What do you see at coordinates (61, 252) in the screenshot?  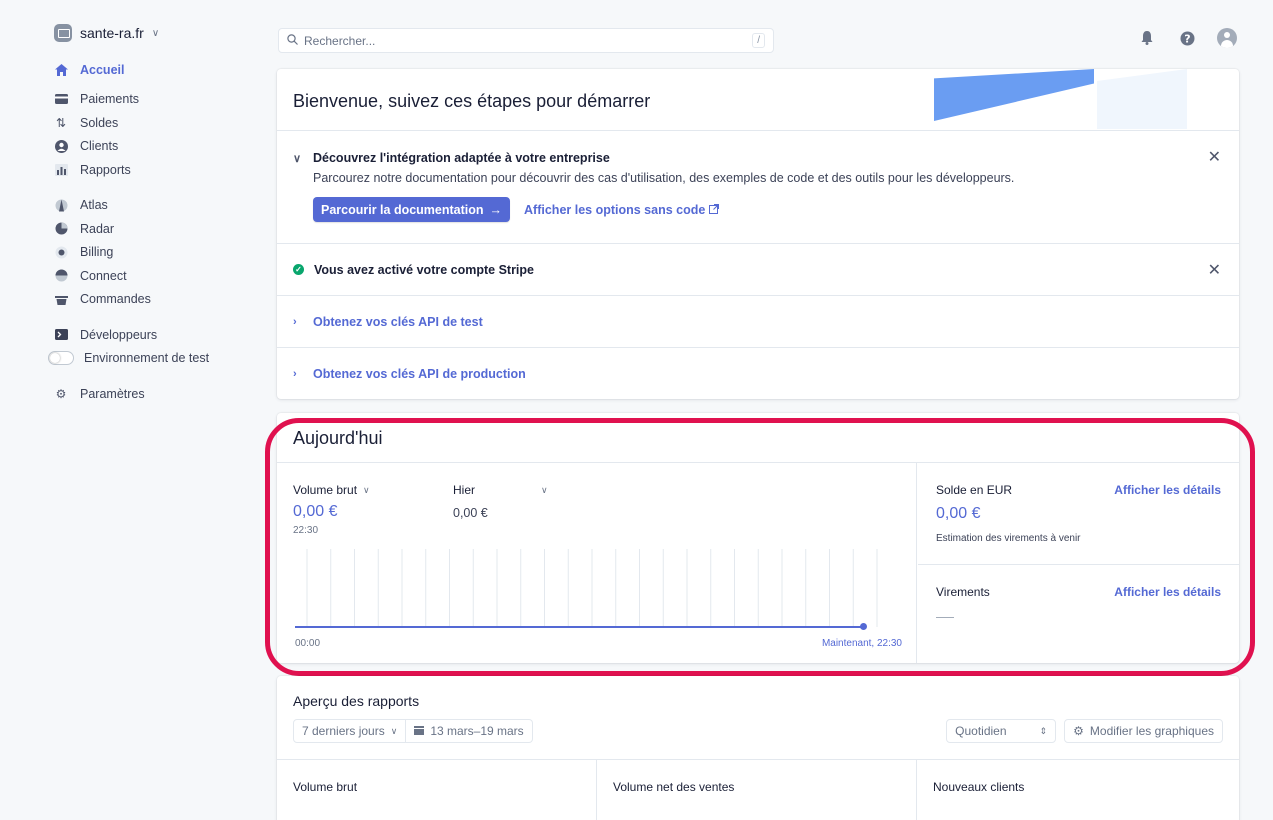 I see `billing-icon` at bounding box center [61, 252].